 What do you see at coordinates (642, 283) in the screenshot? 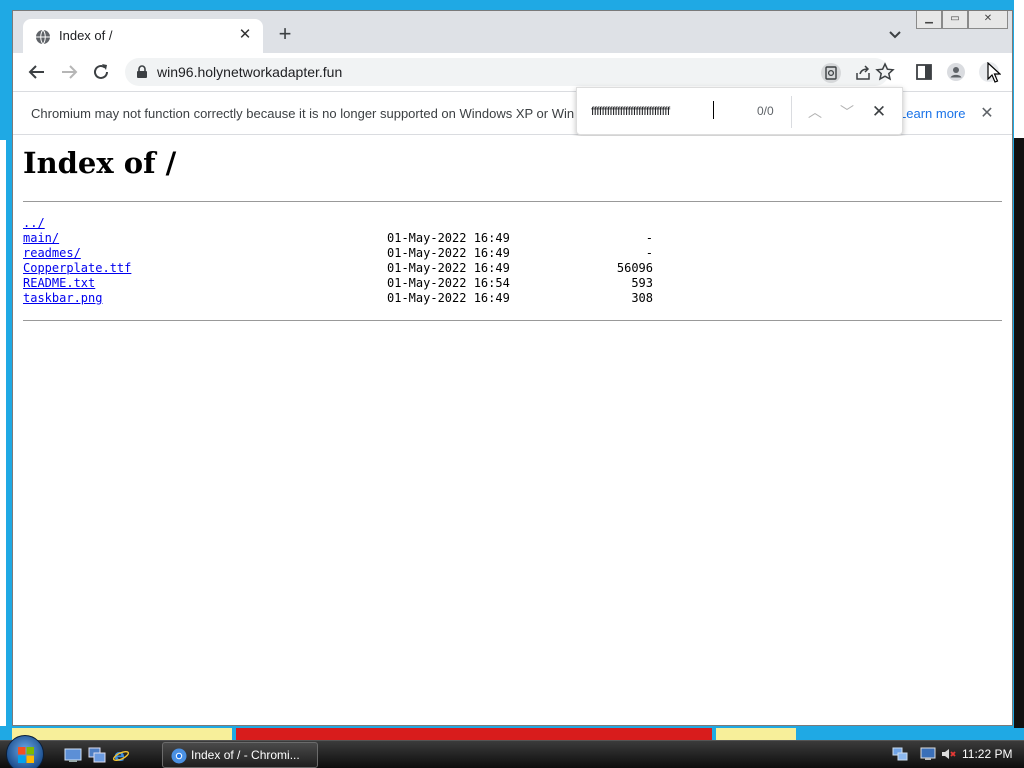
I see `entry-size: 593` at bounding box center [642, 283].